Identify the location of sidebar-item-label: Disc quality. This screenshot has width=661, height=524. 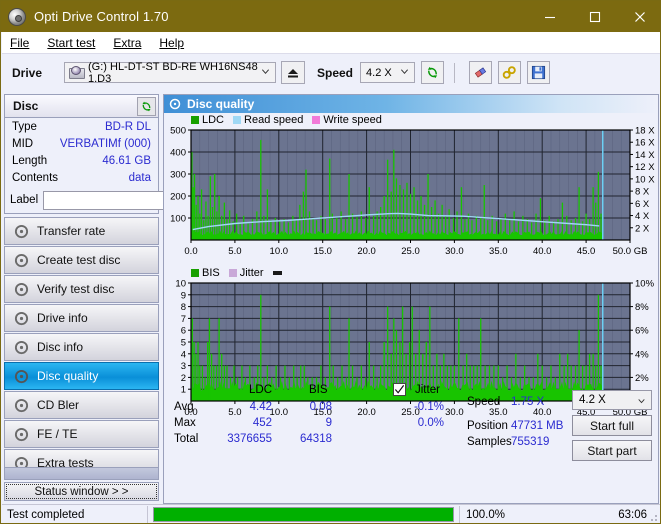
(68, 376).